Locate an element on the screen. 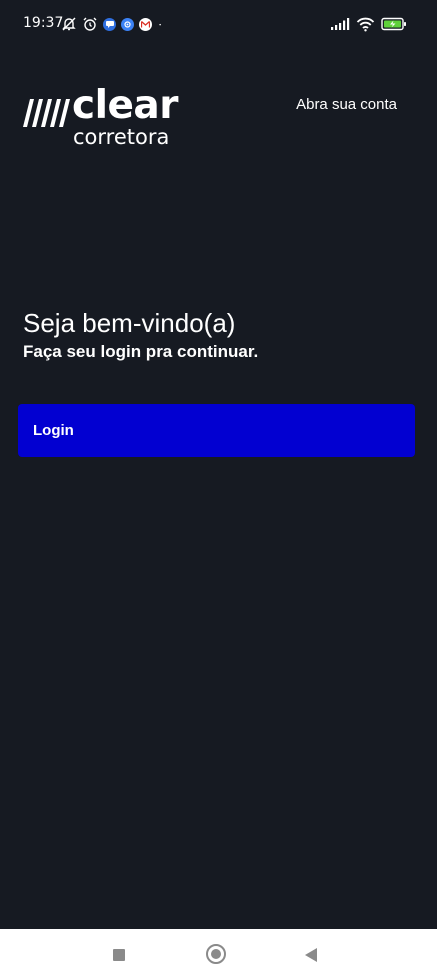  bell-off-icon is located at coordinates (69, 24).